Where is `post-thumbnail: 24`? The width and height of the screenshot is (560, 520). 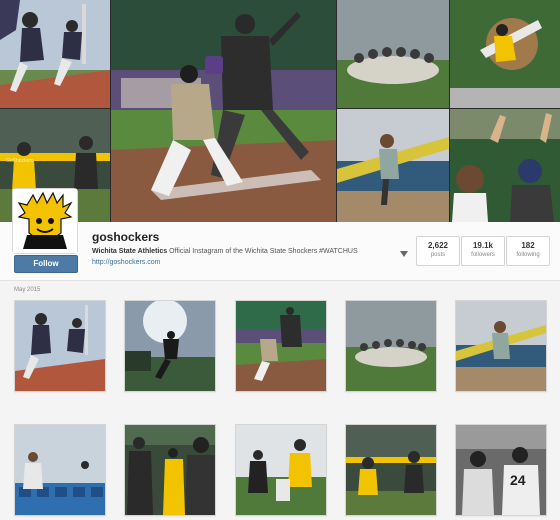 post-thumbnail: 24 is located at coordinates (501, 470).